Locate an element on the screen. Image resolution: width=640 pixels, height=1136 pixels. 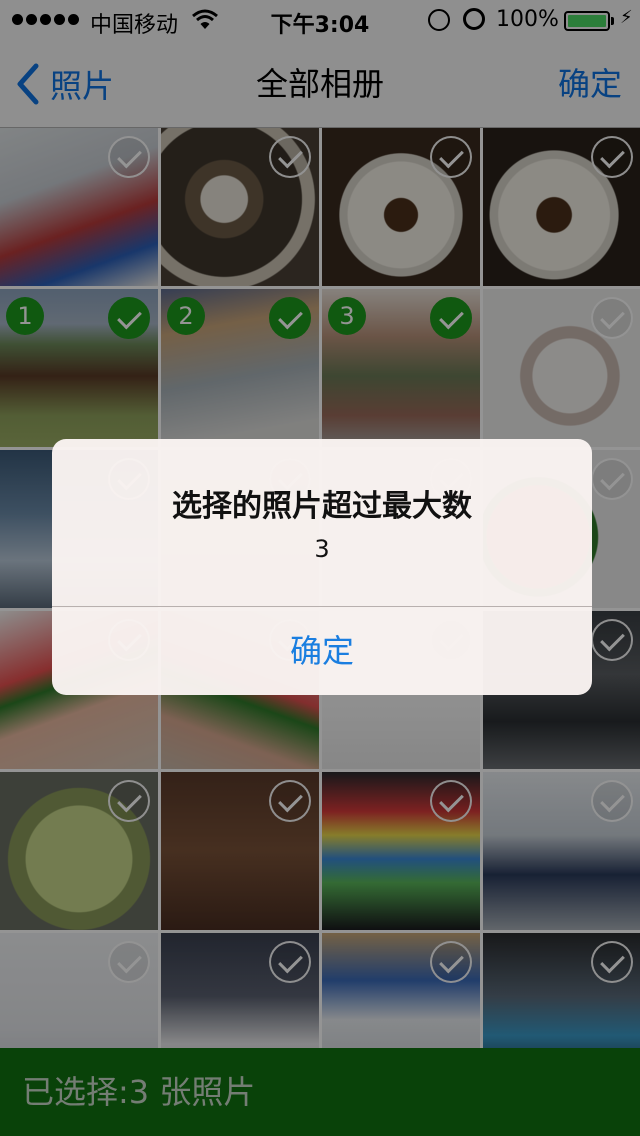
alert-message: 3 is located at coordinates (322, 549).